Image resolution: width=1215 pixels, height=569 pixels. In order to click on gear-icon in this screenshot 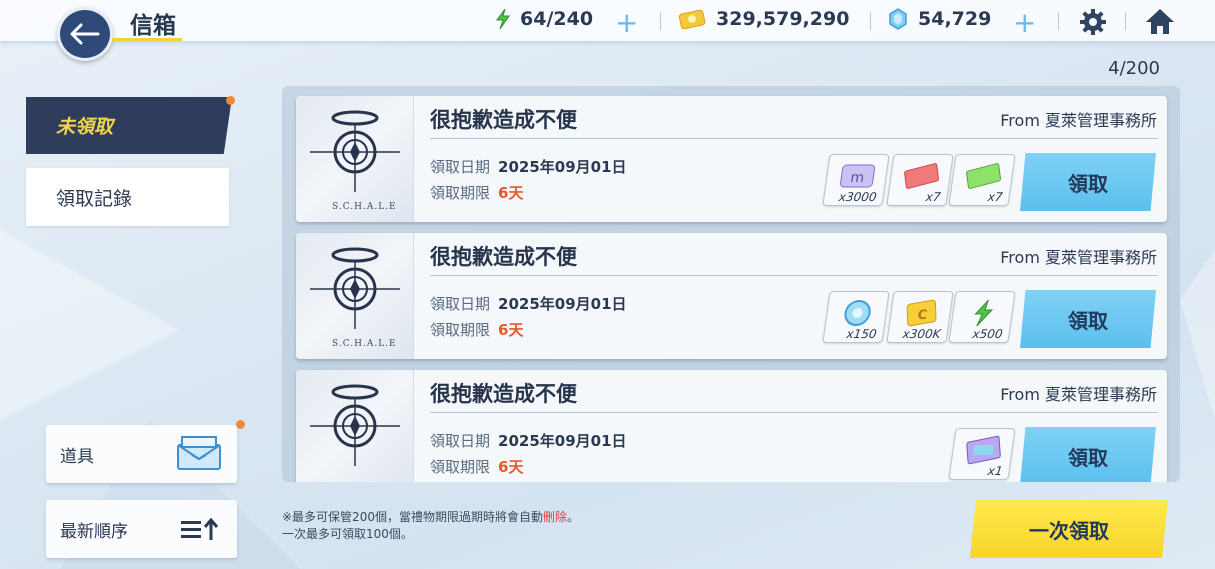, I will do `click(1093, 22)`.